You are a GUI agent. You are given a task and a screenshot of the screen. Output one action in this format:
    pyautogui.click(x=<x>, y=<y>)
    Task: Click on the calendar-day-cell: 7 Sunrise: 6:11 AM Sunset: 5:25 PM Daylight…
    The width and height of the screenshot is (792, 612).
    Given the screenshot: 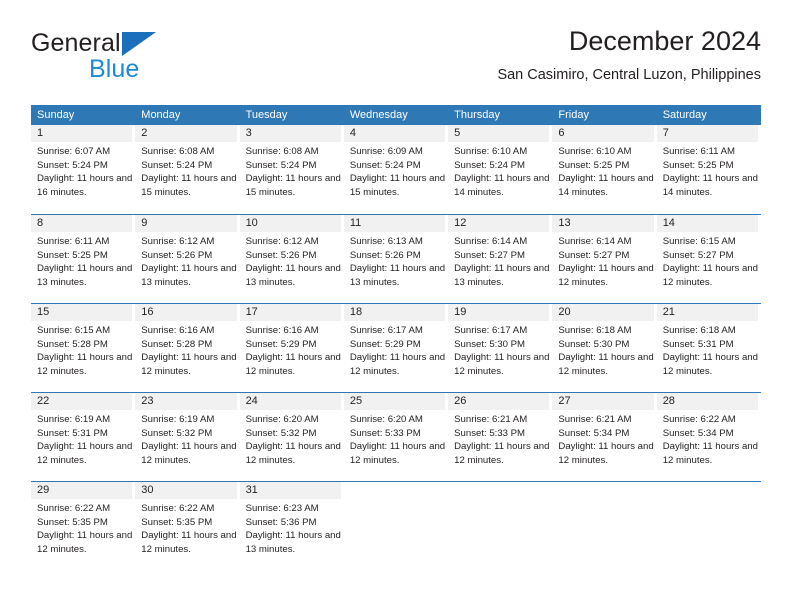 What is the action you would take?
    pyautogui.click(x=708, y=169)
    